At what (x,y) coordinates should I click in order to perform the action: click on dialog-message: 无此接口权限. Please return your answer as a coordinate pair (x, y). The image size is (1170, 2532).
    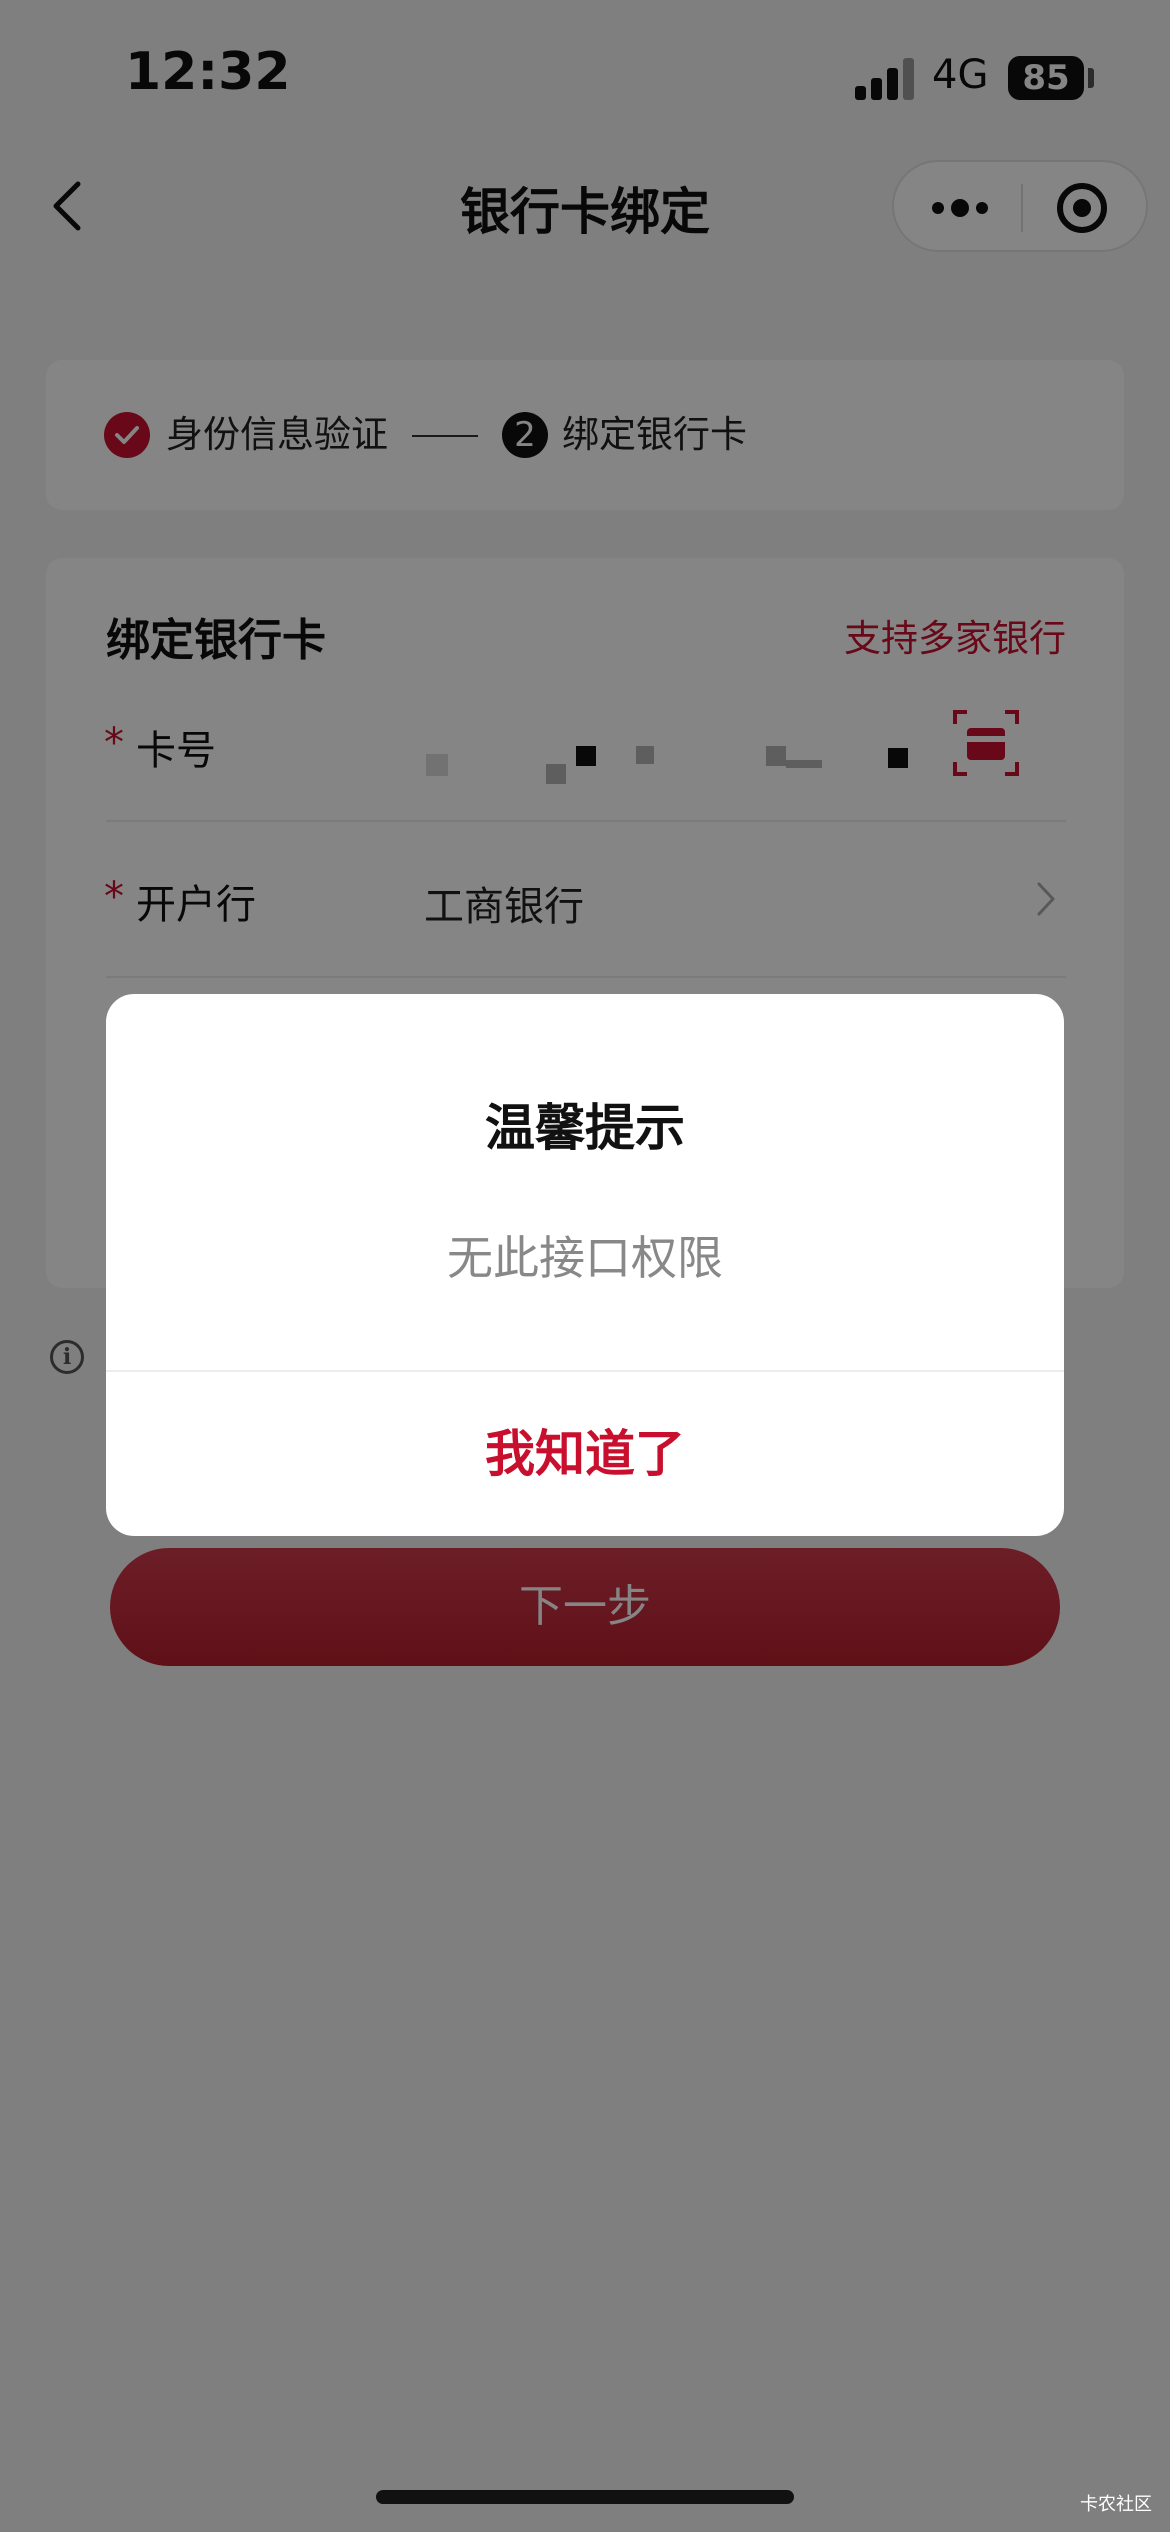
    Looking at the image, I should click on (585, 1258).